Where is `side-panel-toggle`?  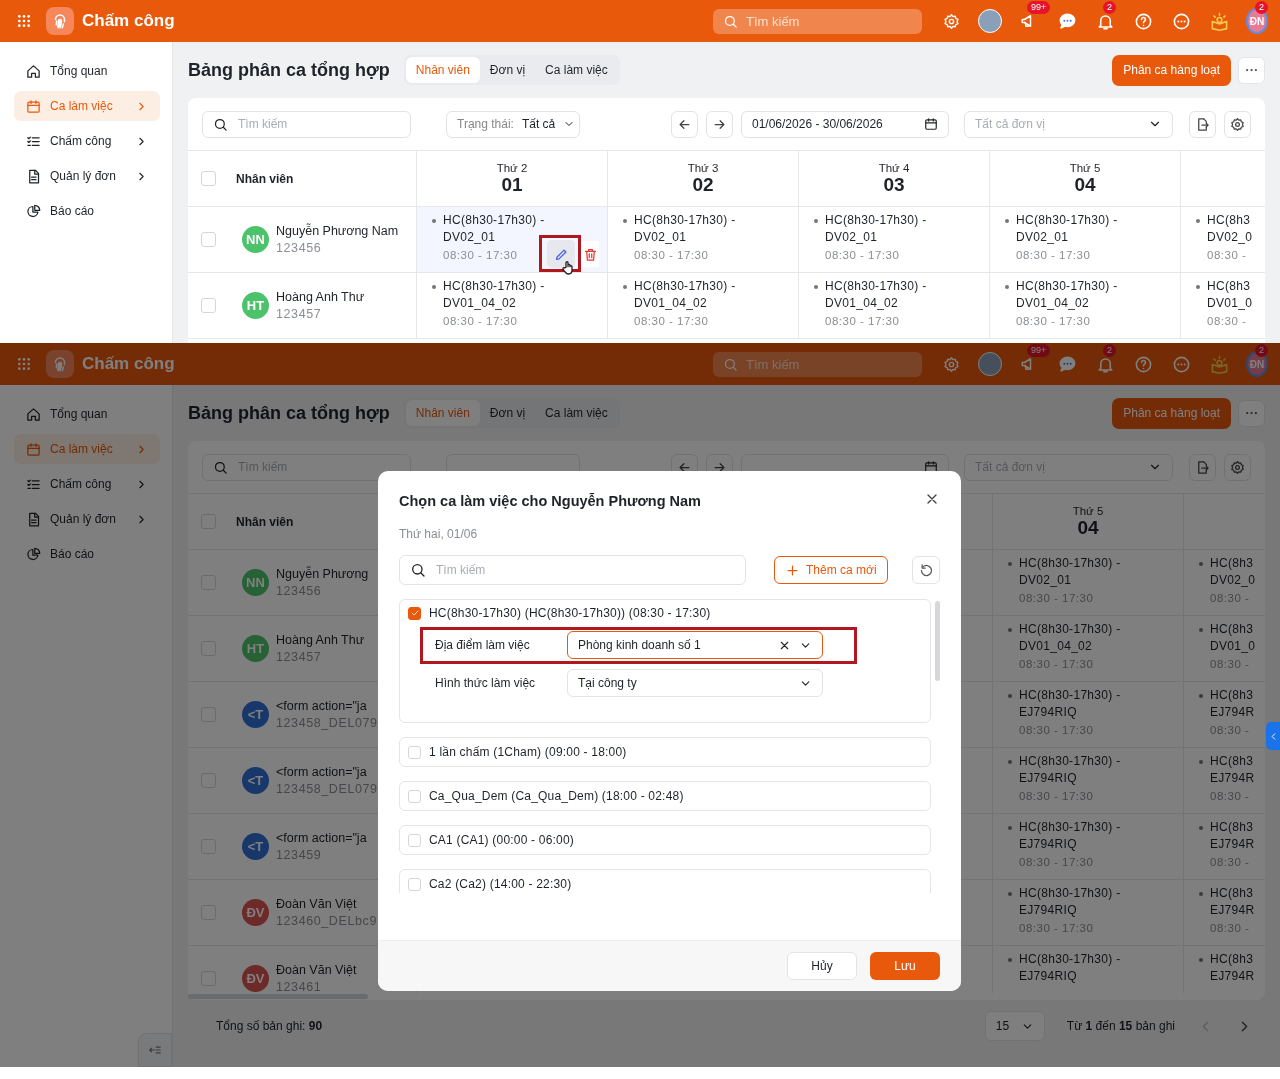 side-panel-toggle is located at coordinates (1273, 736).